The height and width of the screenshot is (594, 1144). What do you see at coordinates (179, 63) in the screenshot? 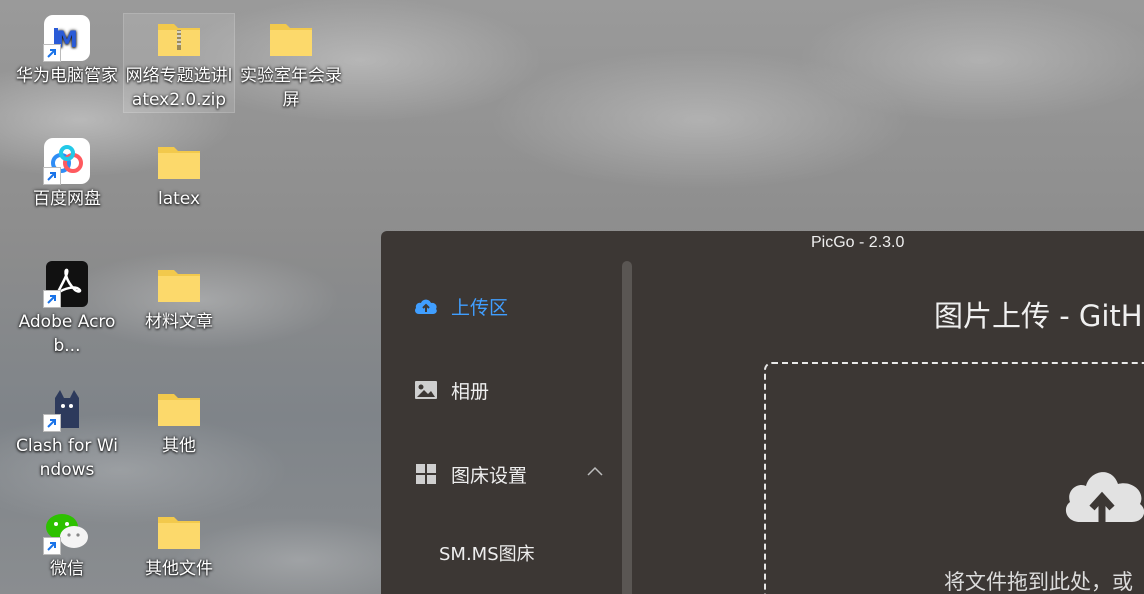
I see `desktop-icon-latex-zip: 网络专题选讲latex2.0.zip` at bounding box center [179, 63].